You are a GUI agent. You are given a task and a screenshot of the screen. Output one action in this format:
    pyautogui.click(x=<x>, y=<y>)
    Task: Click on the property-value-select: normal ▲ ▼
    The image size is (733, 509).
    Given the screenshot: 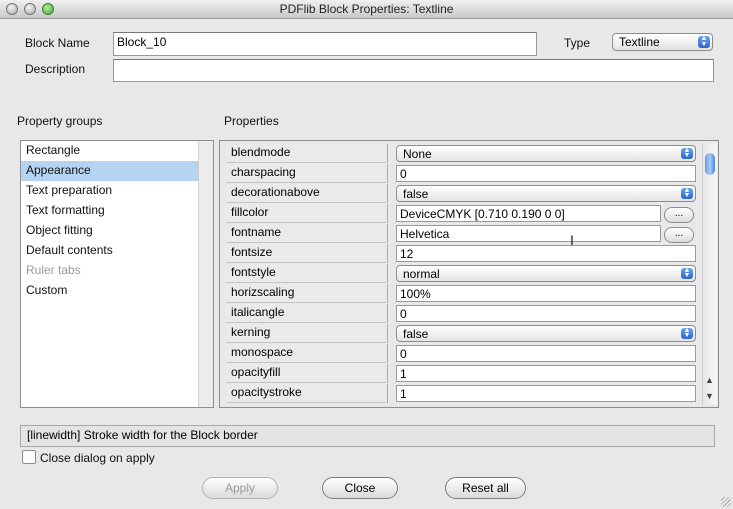 What is the action you would take?
    pyautogui.click(x=546, y=273)
    